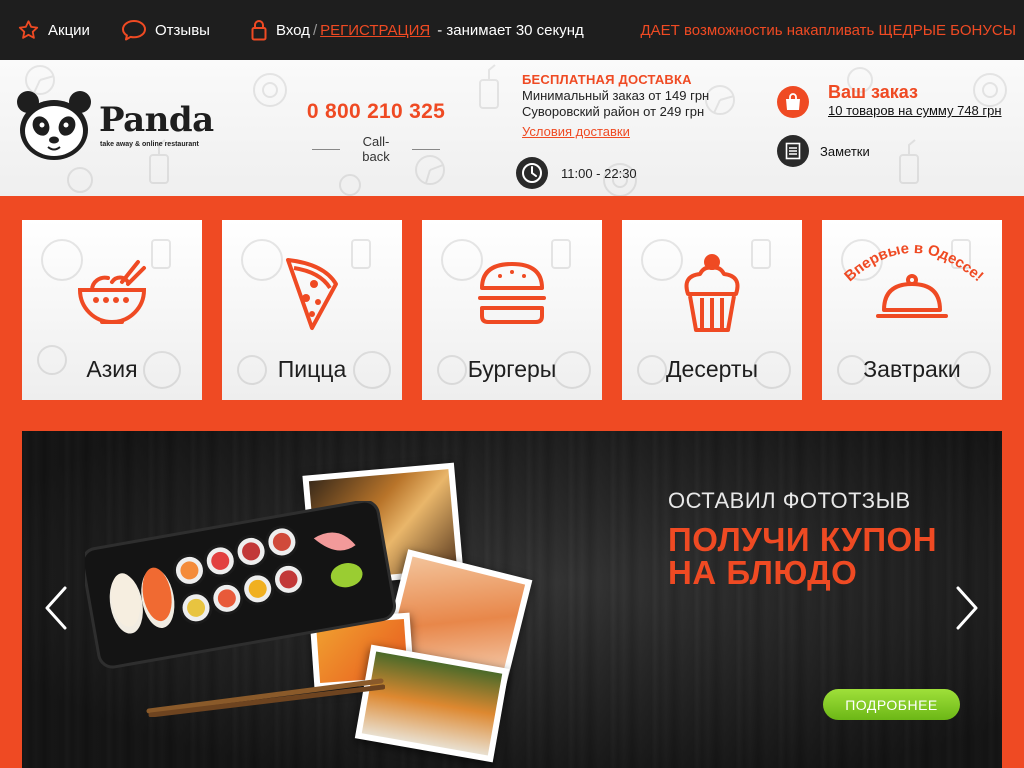  I want to click on lock-icon, so click(259, 30).